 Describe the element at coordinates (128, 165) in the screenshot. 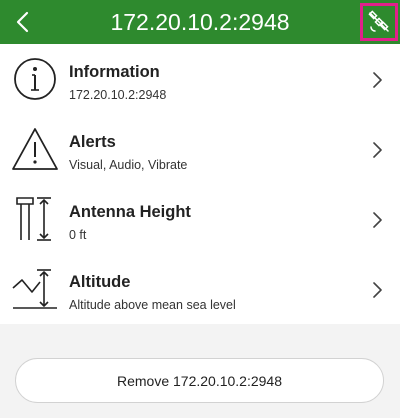

I see `row-subtitle: Visual, Audio, Vibrate` at that location.